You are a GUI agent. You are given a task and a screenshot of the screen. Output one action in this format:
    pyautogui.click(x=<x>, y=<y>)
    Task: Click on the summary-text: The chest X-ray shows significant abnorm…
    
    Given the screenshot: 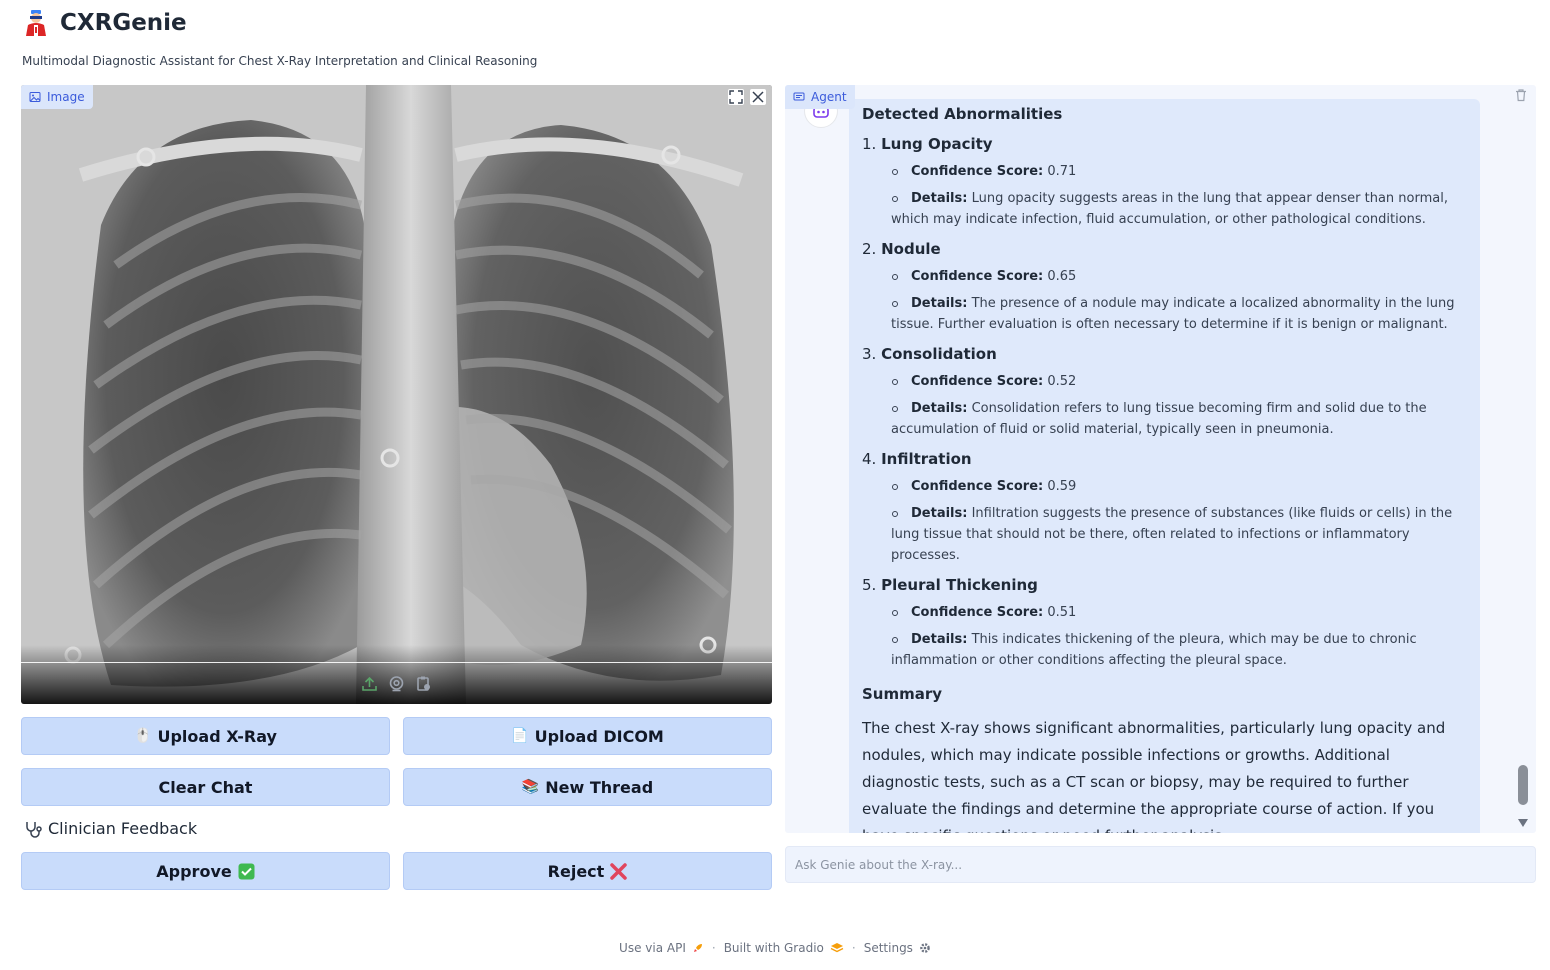 What is the action you would take?
    pyautogui.click(x=1154, y=776)
    